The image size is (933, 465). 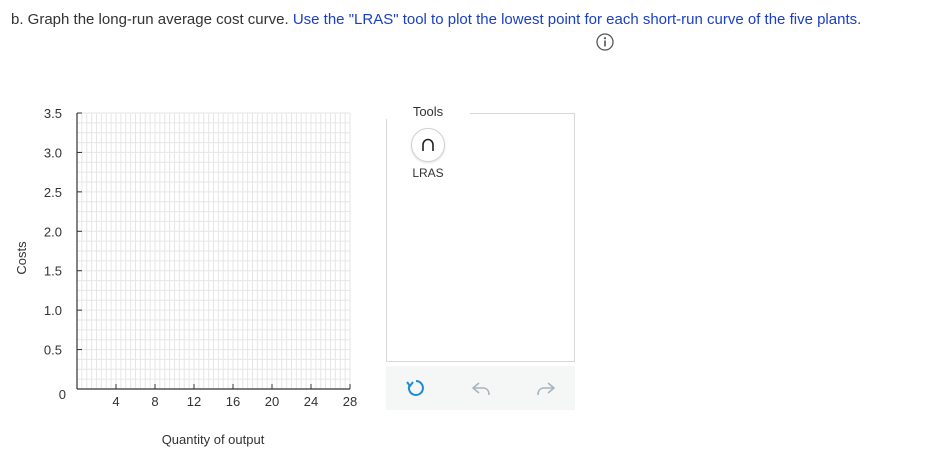 What do you see at coordinates (53, 350) in the screenshot?
I see `y-tick-label: 0.5` at bounding box center [53, 350].